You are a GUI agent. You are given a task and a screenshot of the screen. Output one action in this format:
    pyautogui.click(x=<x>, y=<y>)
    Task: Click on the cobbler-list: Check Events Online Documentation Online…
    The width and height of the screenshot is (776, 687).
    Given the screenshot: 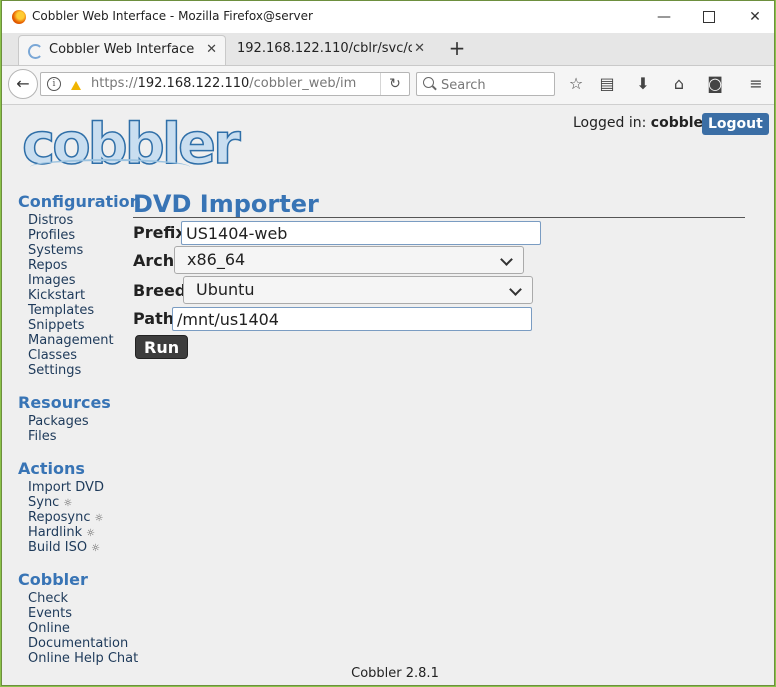 What is the action you would take?
    pyautogui.click(x=83, y=628)
    